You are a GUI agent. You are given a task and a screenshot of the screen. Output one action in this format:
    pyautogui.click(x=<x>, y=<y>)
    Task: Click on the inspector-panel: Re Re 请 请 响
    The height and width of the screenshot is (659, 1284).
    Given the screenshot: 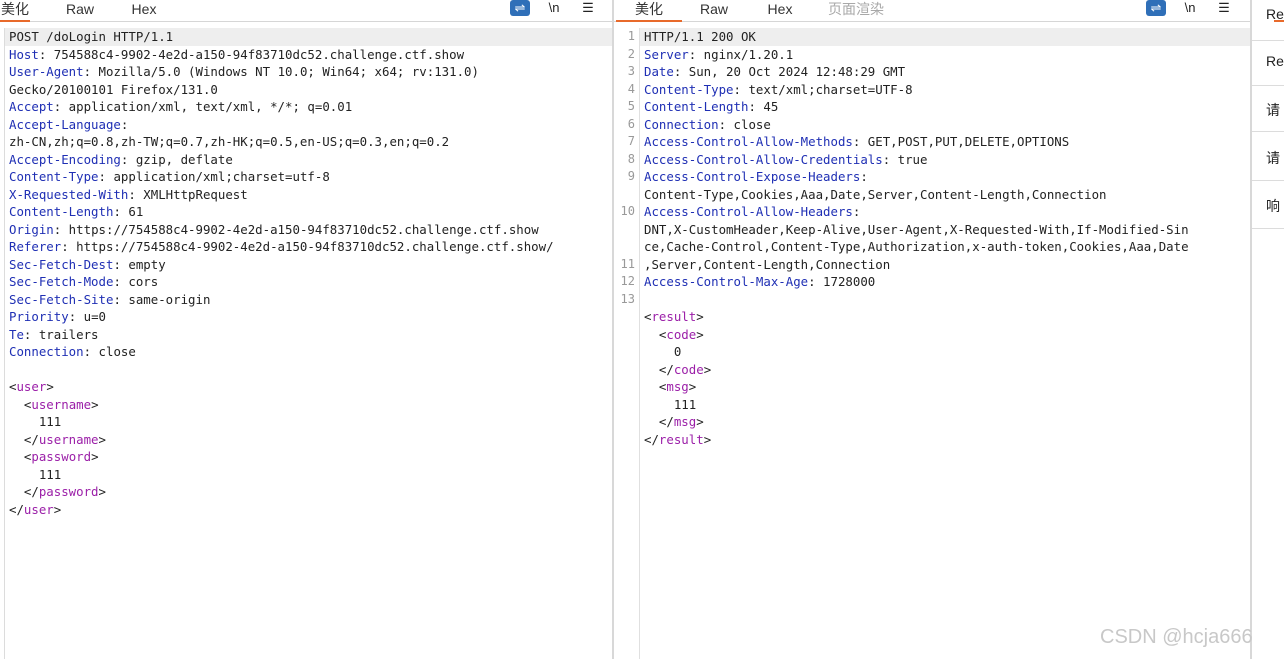 What is the action you would take?
    pyautogui.click(x=1268, y=329)
    